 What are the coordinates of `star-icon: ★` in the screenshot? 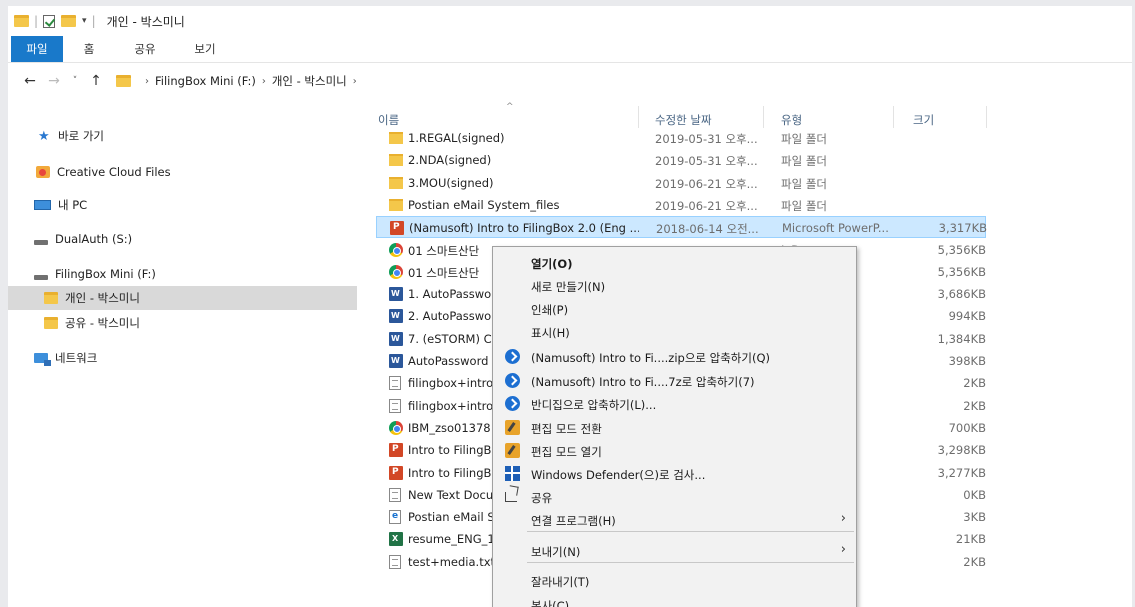 It's located at (44, 136).